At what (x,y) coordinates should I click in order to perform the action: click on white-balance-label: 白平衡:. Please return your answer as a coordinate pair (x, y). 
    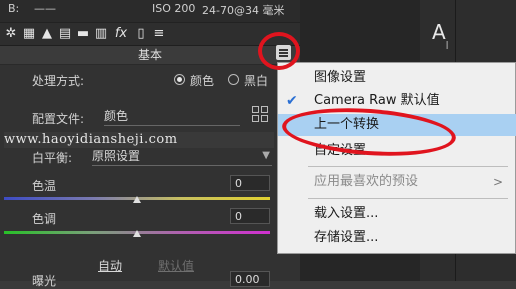
    Looking at the image, I should click on (52, 158).